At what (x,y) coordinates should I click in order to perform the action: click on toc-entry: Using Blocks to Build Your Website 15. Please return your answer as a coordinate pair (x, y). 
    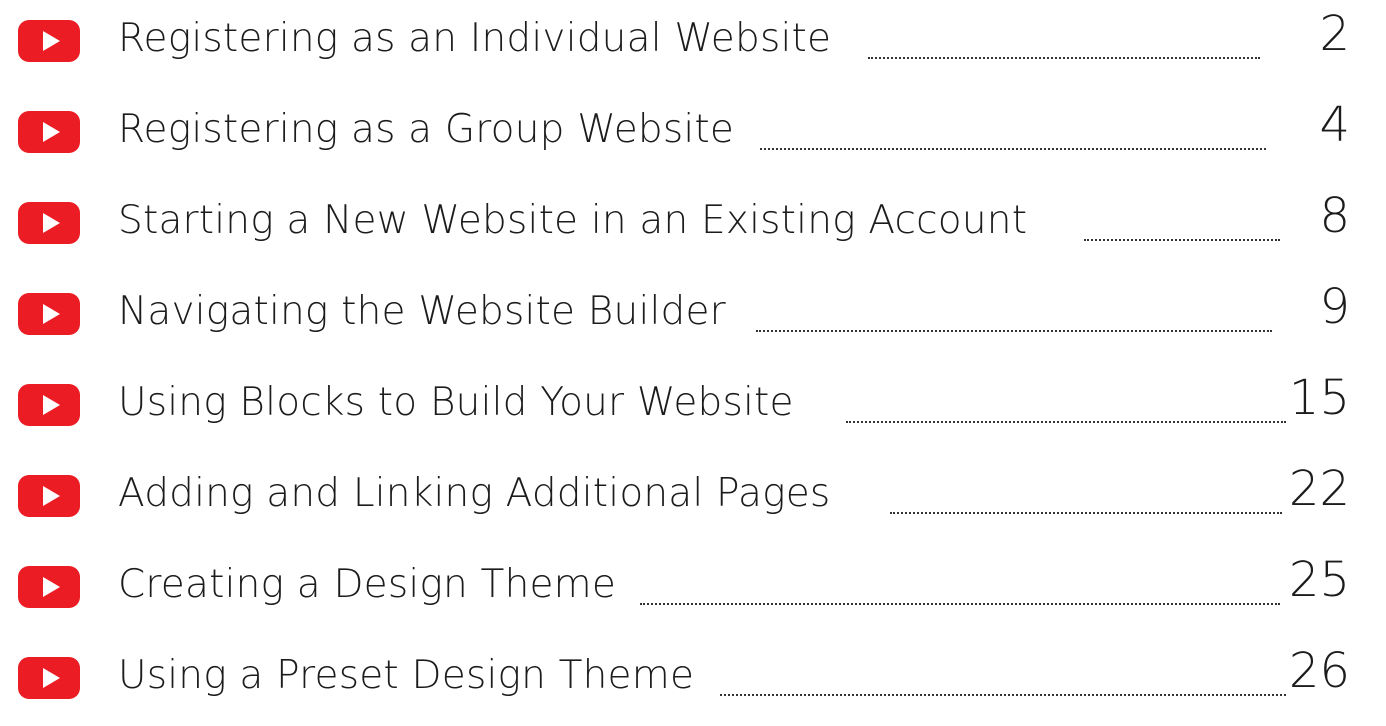
    Looking at the image, I should click on (693, 406).